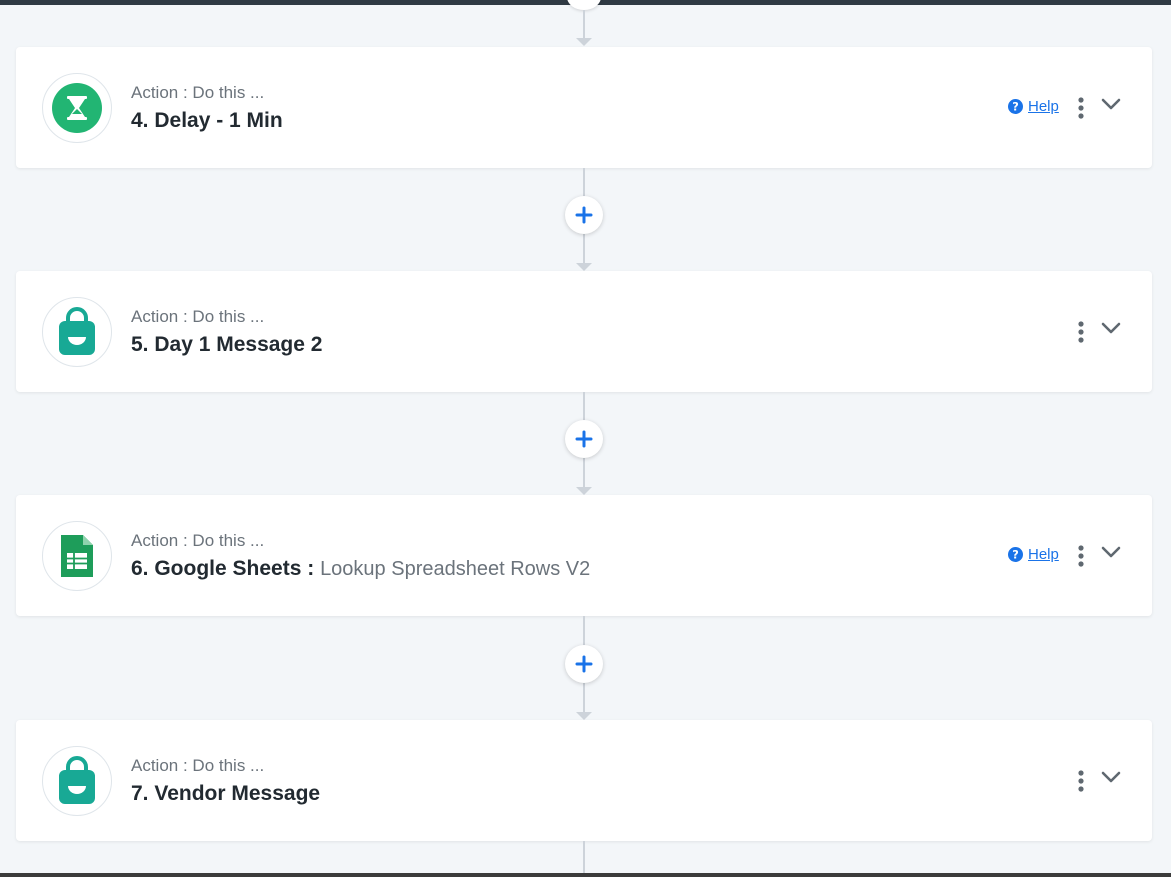 This screenshot has width=1171, height=877. I want to click on previous-step-node, so click(584, 5).